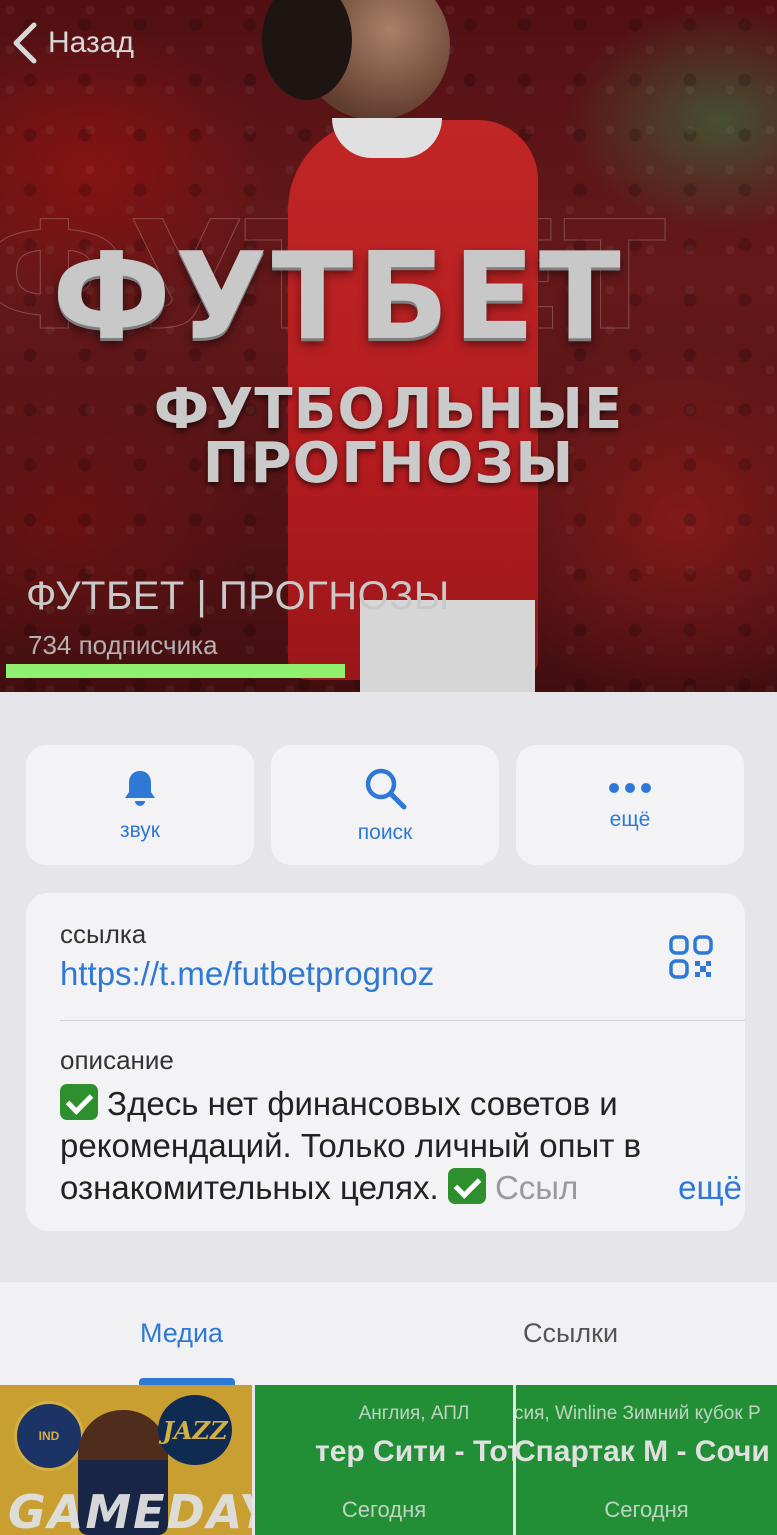 The width and height of the screenshot is (777, 1535). Describe the element at coordinates (103, 934) in the screenshot. I see `link-caption: ссылка` at that location.